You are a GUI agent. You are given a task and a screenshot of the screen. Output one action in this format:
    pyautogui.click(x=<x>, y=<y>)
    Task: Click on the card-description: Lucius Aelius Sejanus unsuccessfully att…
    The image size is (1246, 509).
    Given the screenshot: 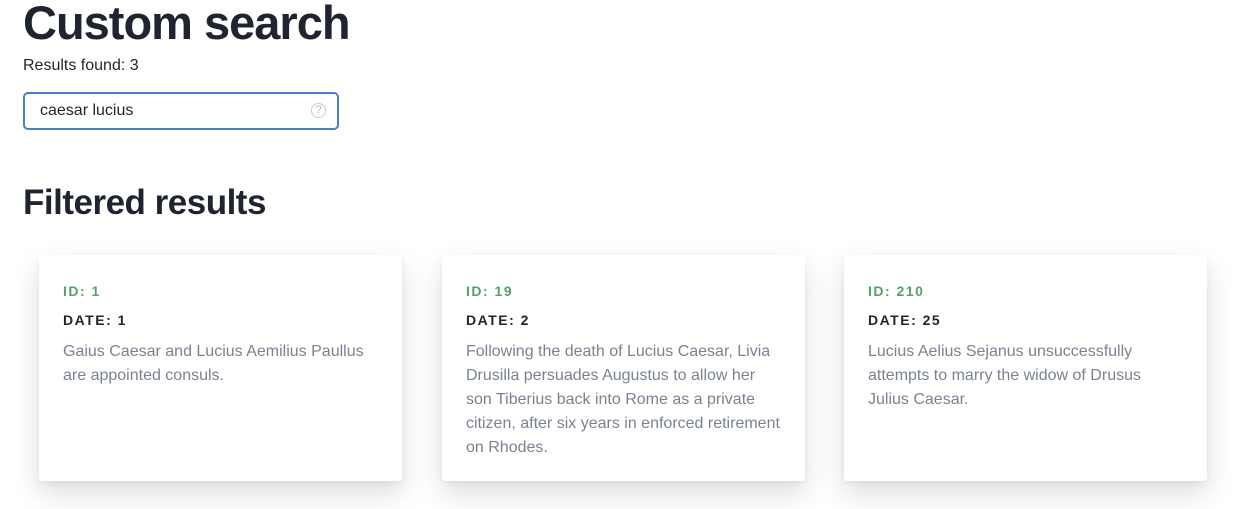 What is the action you would take?
    pyautogui.click(x=1004, y=375)
    